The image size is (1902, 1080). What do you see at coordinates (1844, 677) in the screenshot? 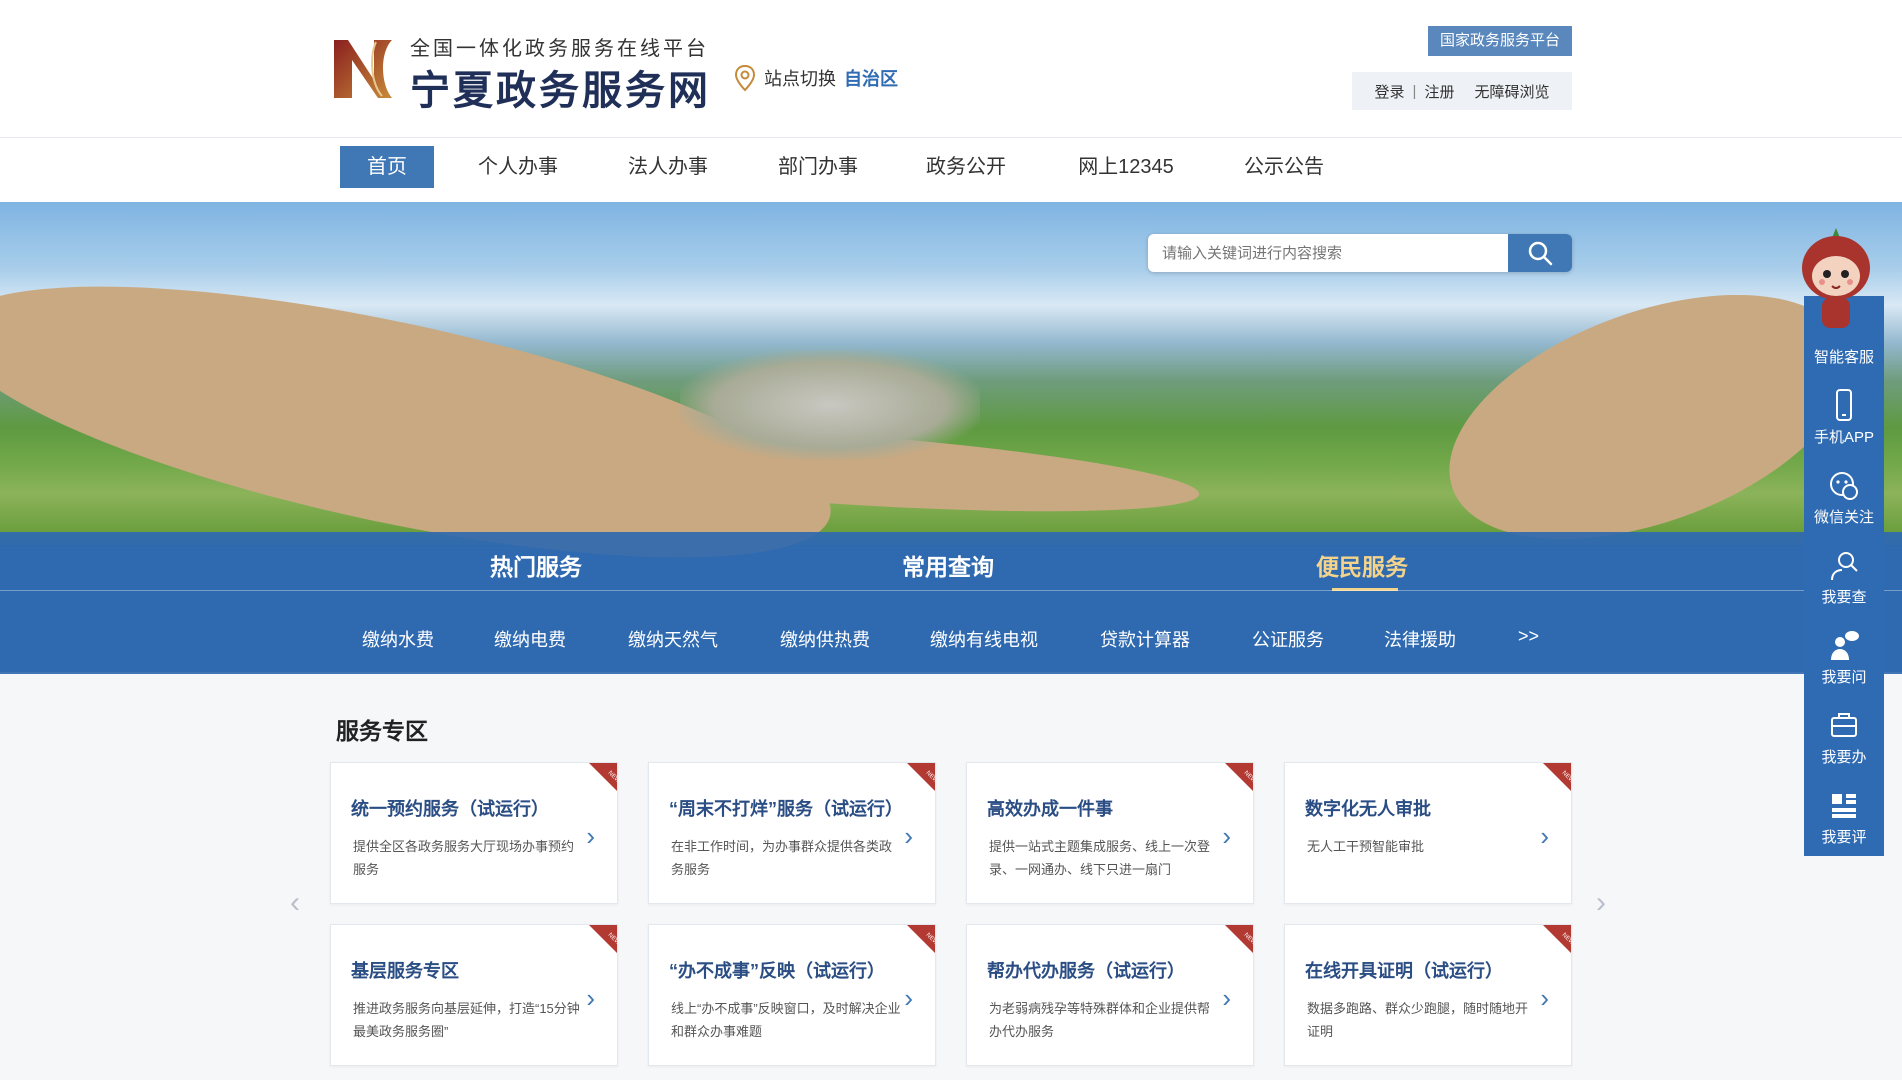
I see `float-label: 我要问` at bounding box center [1844, 677].